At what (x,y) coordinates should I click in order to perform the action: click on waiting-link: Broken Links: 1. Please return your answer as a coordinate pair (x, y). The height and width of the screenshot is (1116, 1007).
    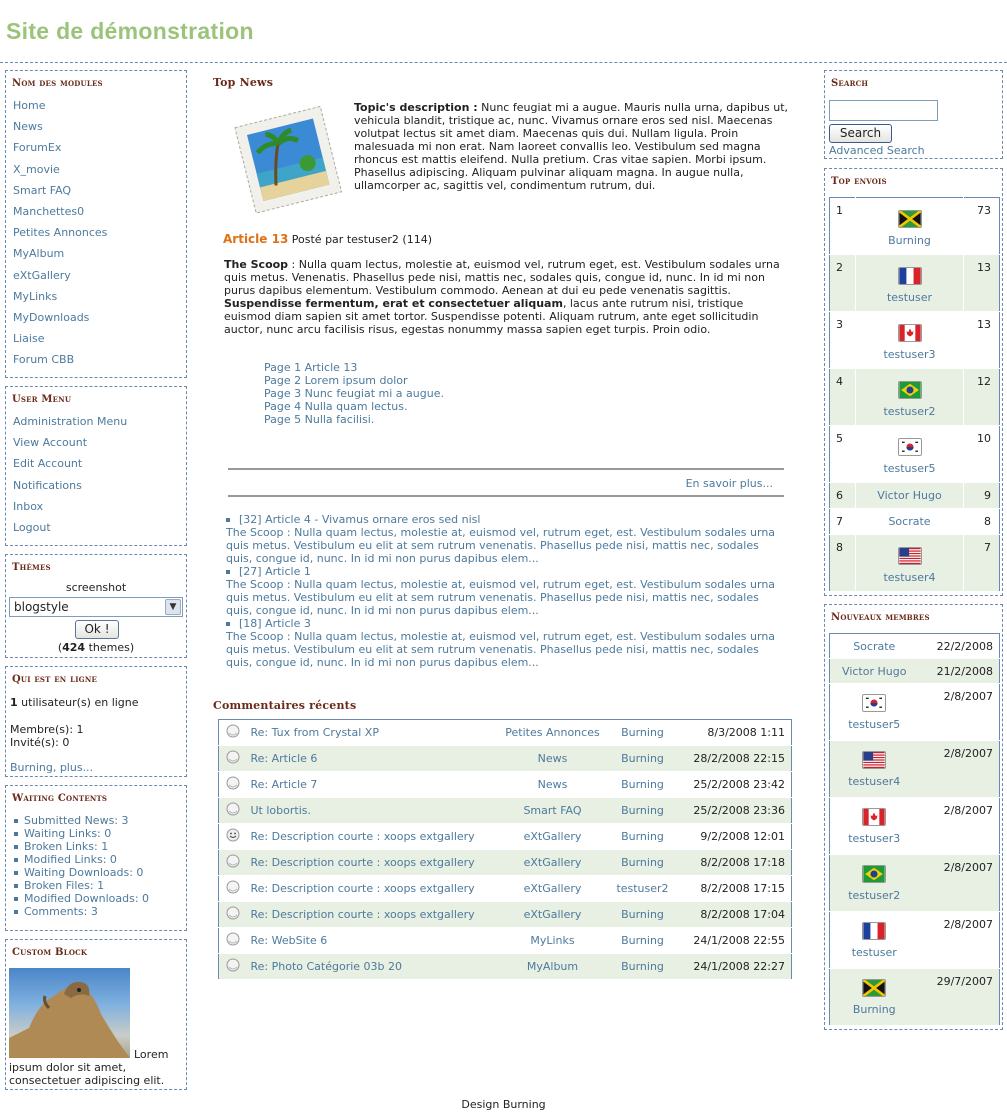
    Looking at the image, I should click on (66, 846).